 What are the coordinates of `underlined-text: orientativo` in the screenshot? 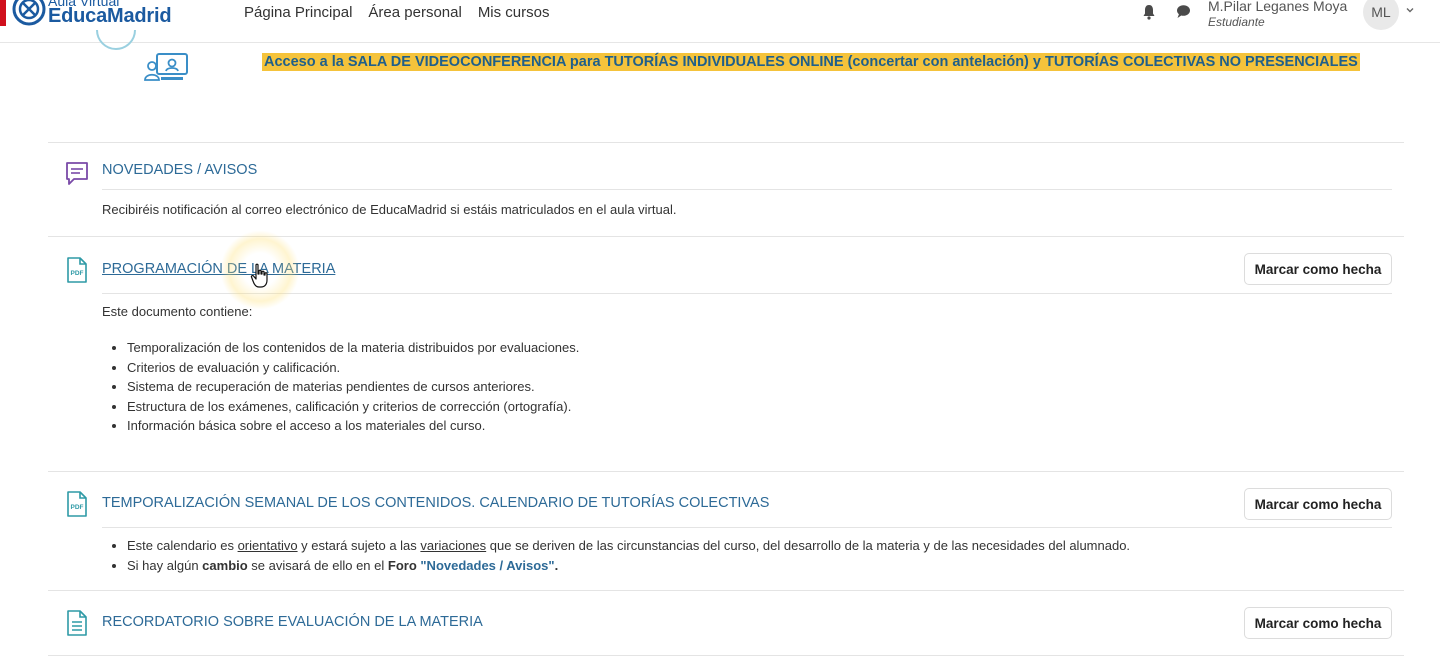 It's located at (267, 545).